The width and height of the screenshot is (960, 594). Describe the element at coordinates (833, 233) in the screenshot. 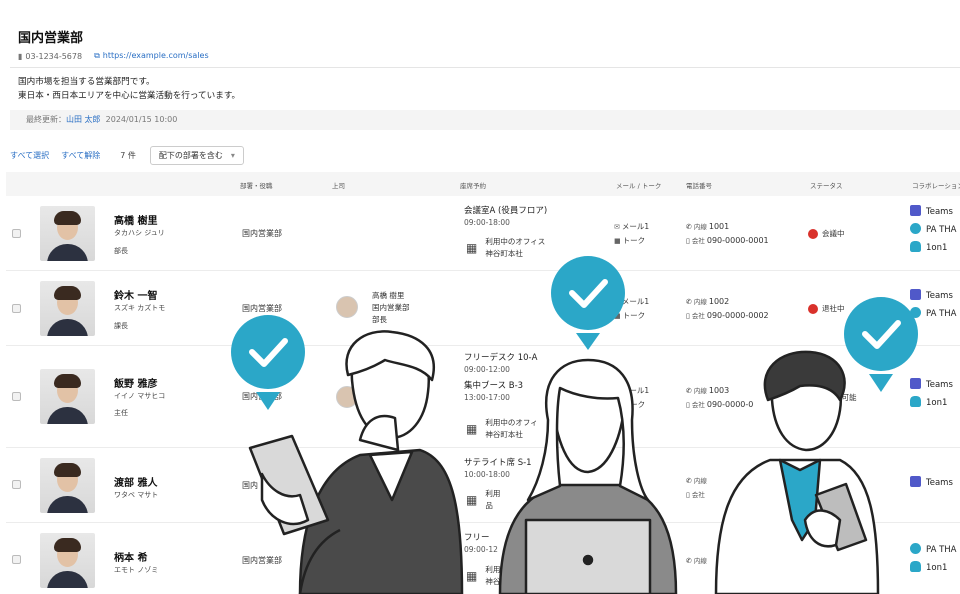

I see `status-text: 会議中` at that location.